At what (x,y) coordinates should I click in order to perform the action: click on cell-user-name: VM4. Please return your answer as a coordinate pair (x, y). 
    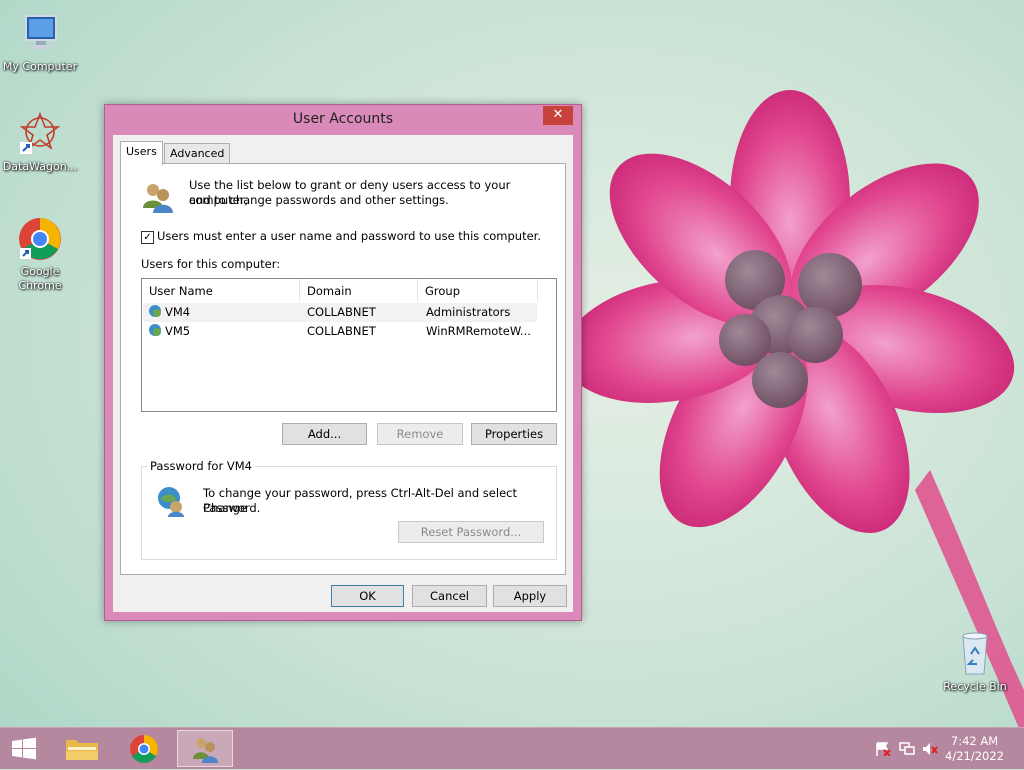
    Looking at the image, I should click on (178, 312).